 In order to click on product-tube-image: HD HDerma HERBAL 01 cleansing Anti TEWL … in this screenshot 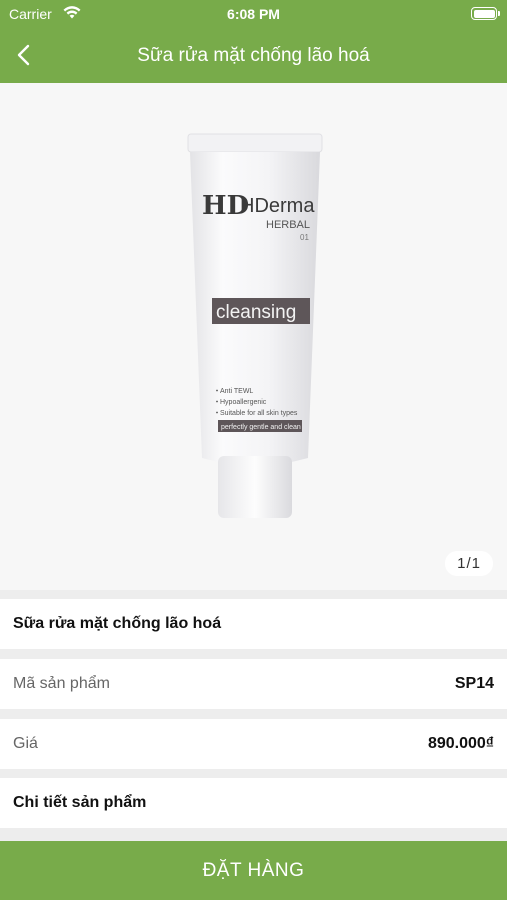, I will do `click(255, 325)`.